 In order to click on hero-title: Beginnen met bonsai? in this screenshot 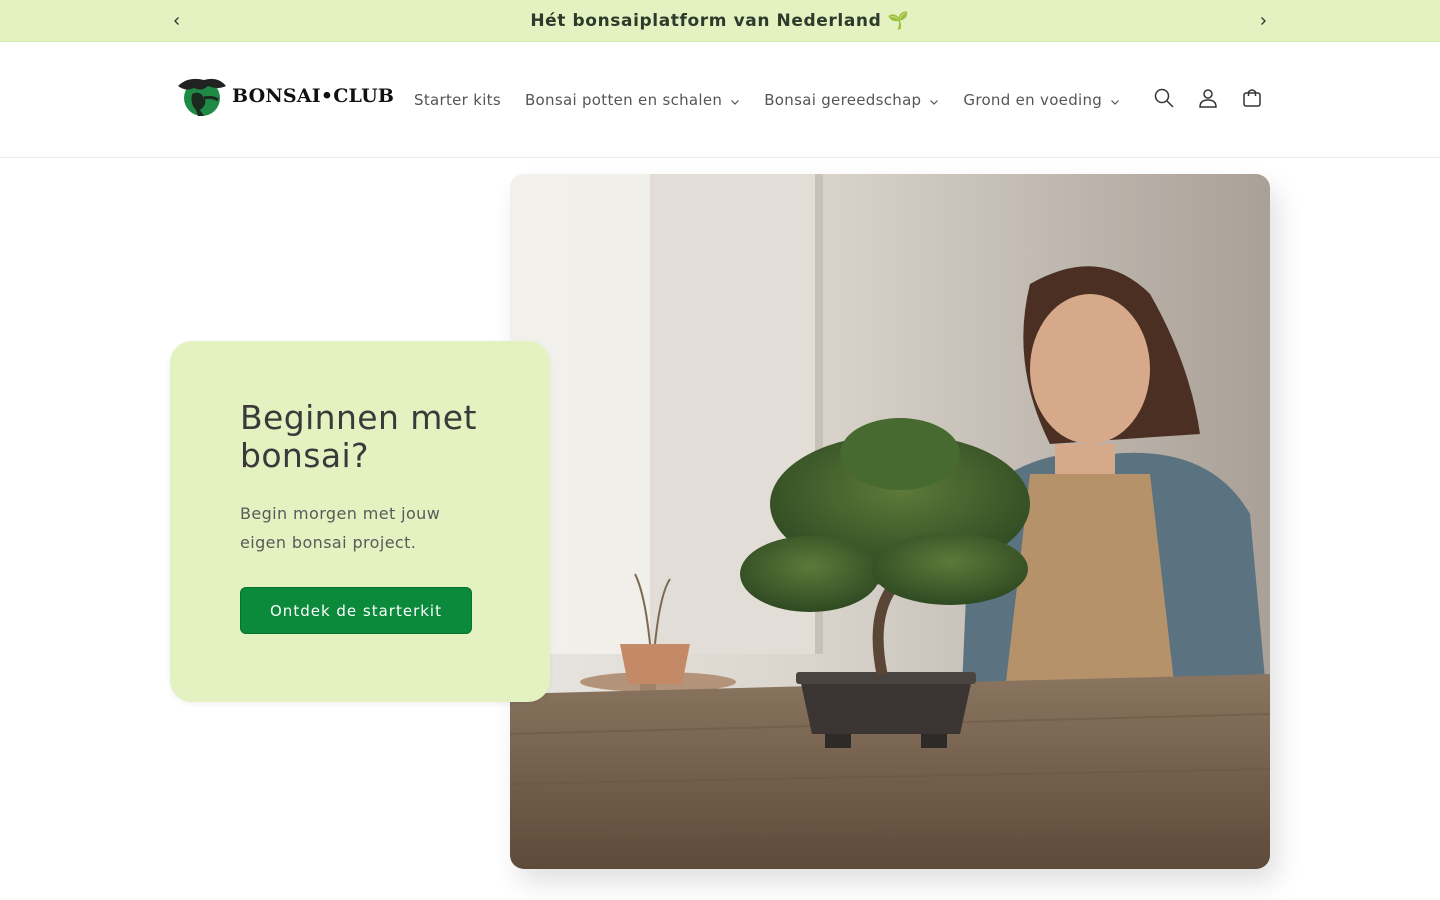, I will do `click(358, 436)`.